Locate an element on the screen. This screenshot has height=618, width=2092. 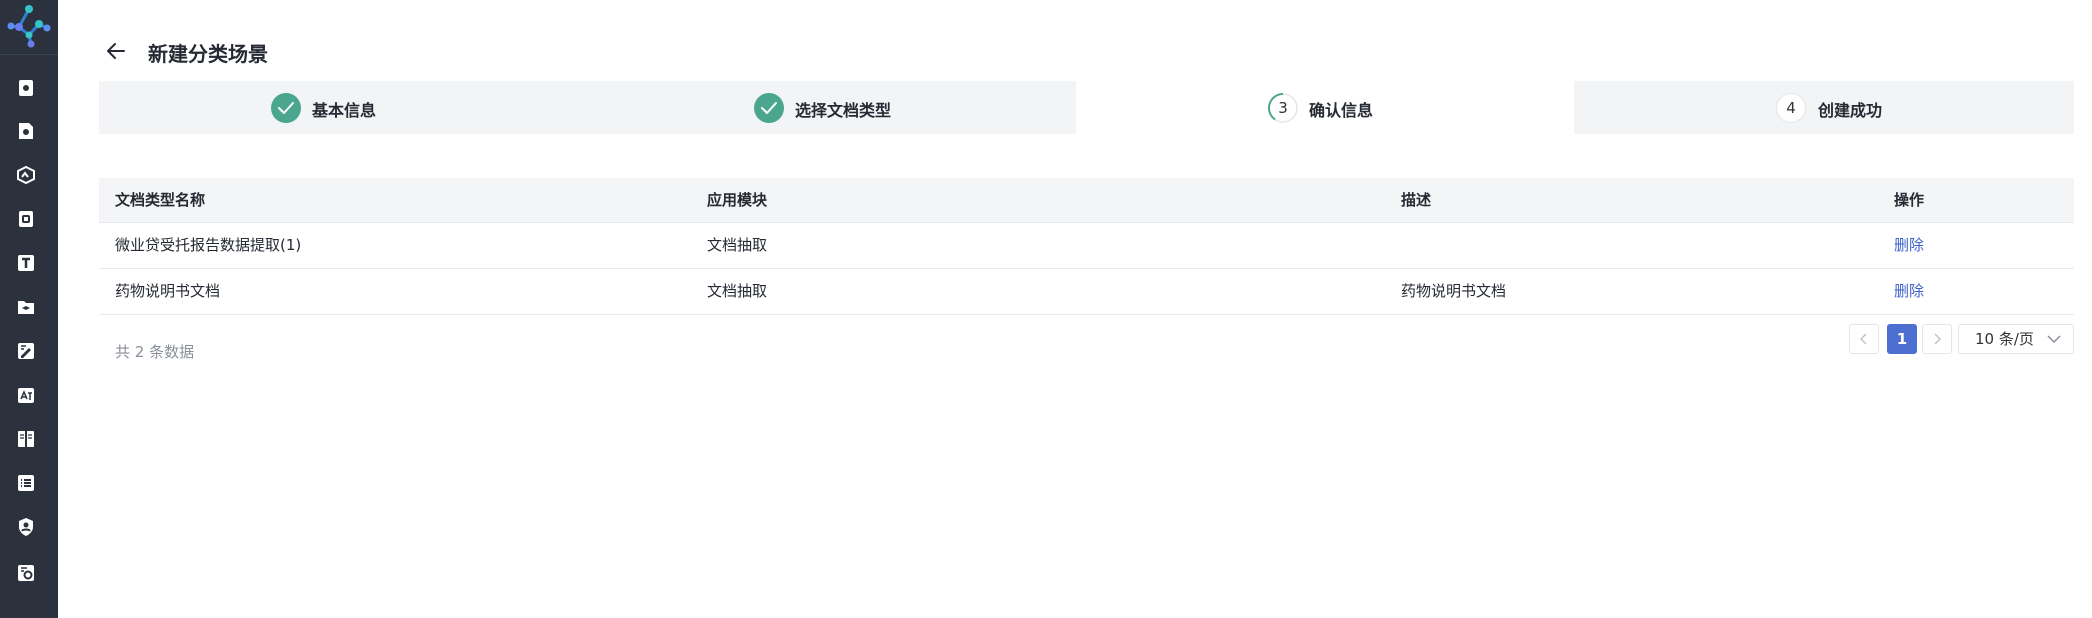
column-header: 描述 is located at coordinates (1416, 200).